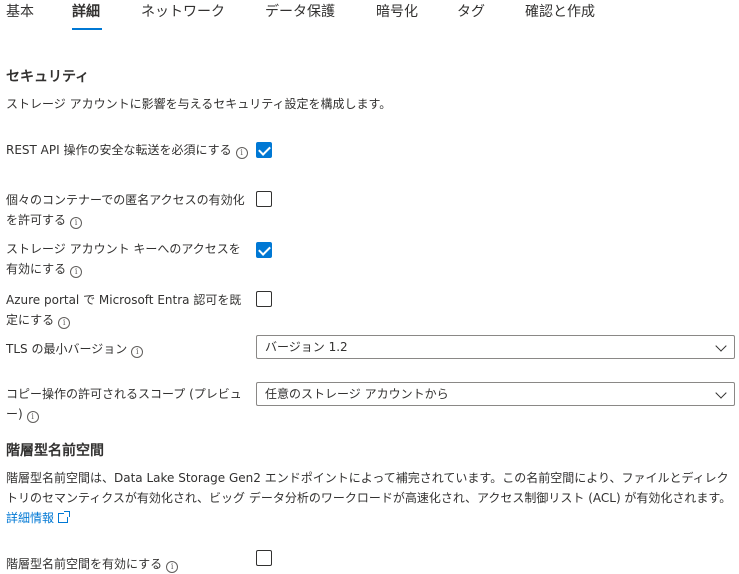  What do you see at coordinates (183, 12) in the screenshot?
I see `tab-networking: ネットワーク` at bounding box center [183, 12].